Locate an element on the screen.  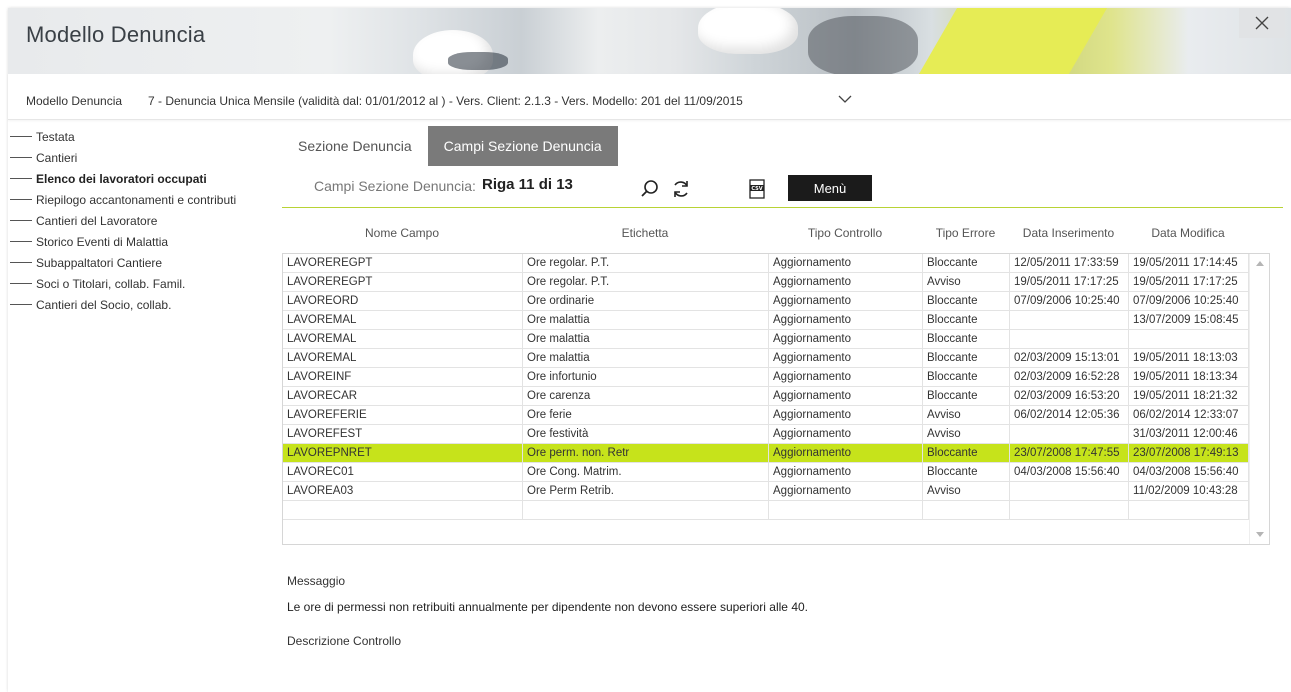
cell-data-modifica: 04/03/2008 15:56:40 is located at coordinates (1189, 472).